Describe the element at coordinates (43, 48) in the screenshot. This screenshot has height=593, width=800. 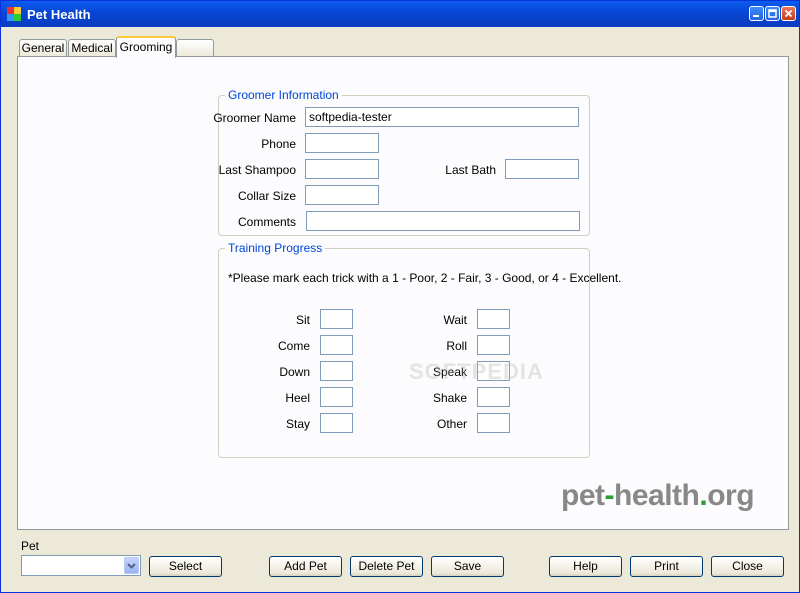
I see `tab-general: General` at that location.